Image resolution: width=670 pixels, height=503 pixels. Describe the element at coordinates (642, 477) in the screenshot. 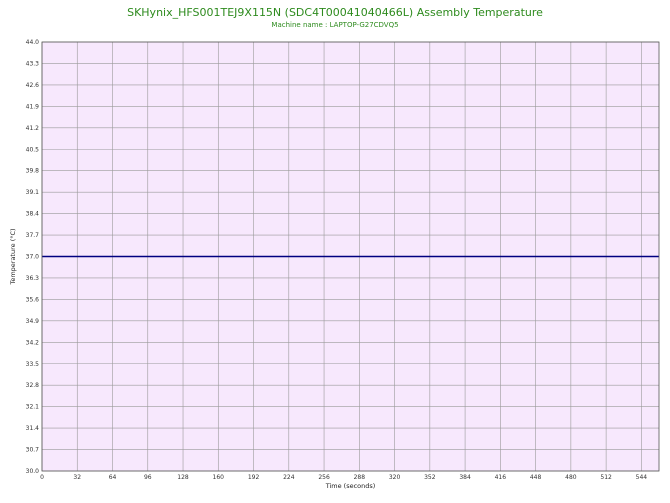

I see `x-tick-label: 544` at that location.